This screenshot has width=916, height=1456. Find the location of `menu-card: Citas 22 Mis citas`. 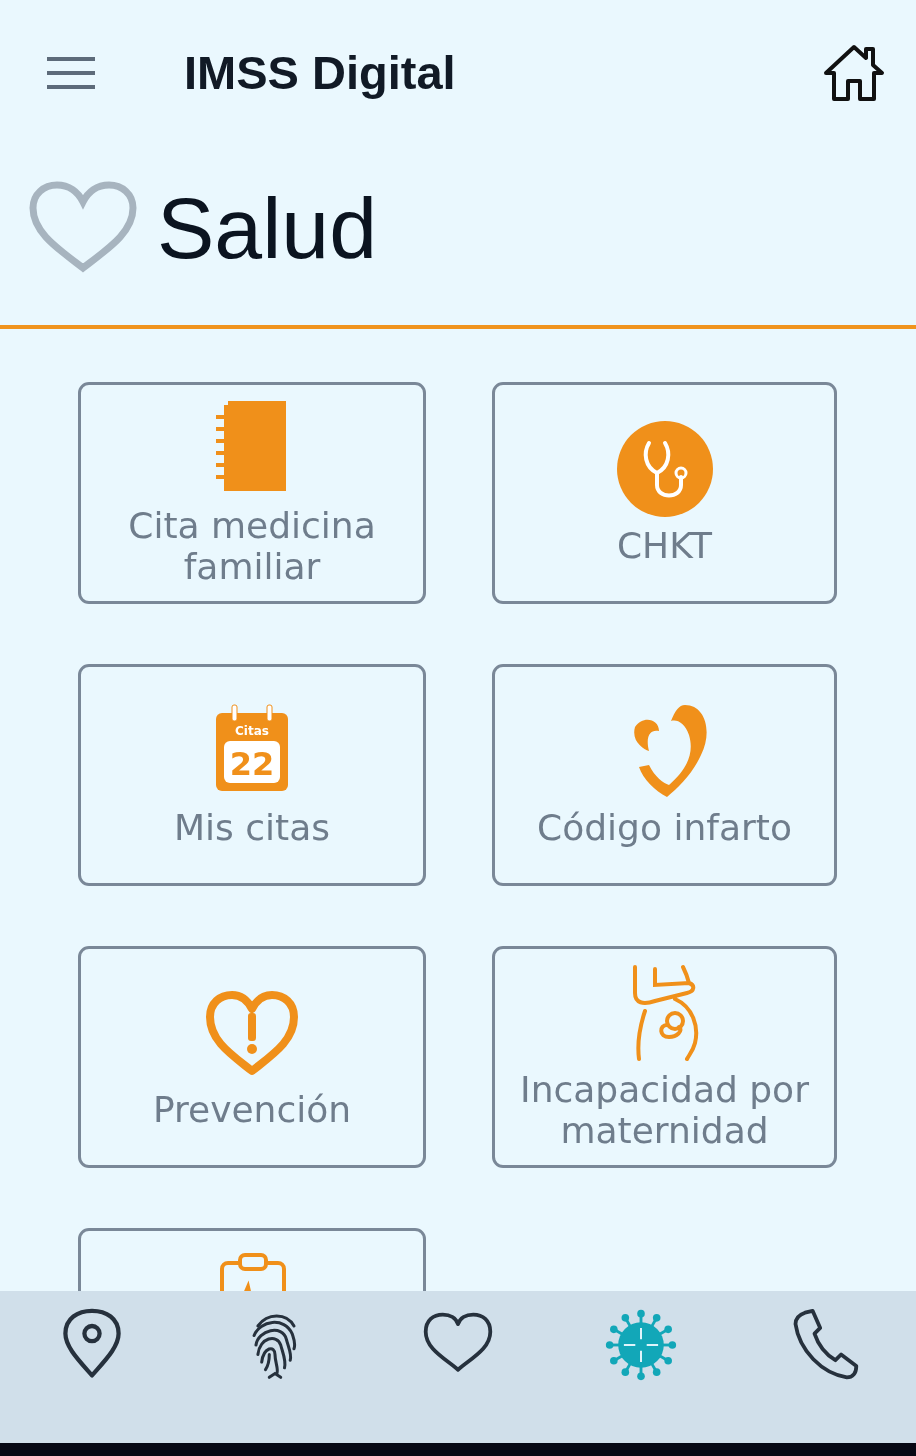

menu-card: Citas 22 Mis citas is located at coordinates (252, 775).